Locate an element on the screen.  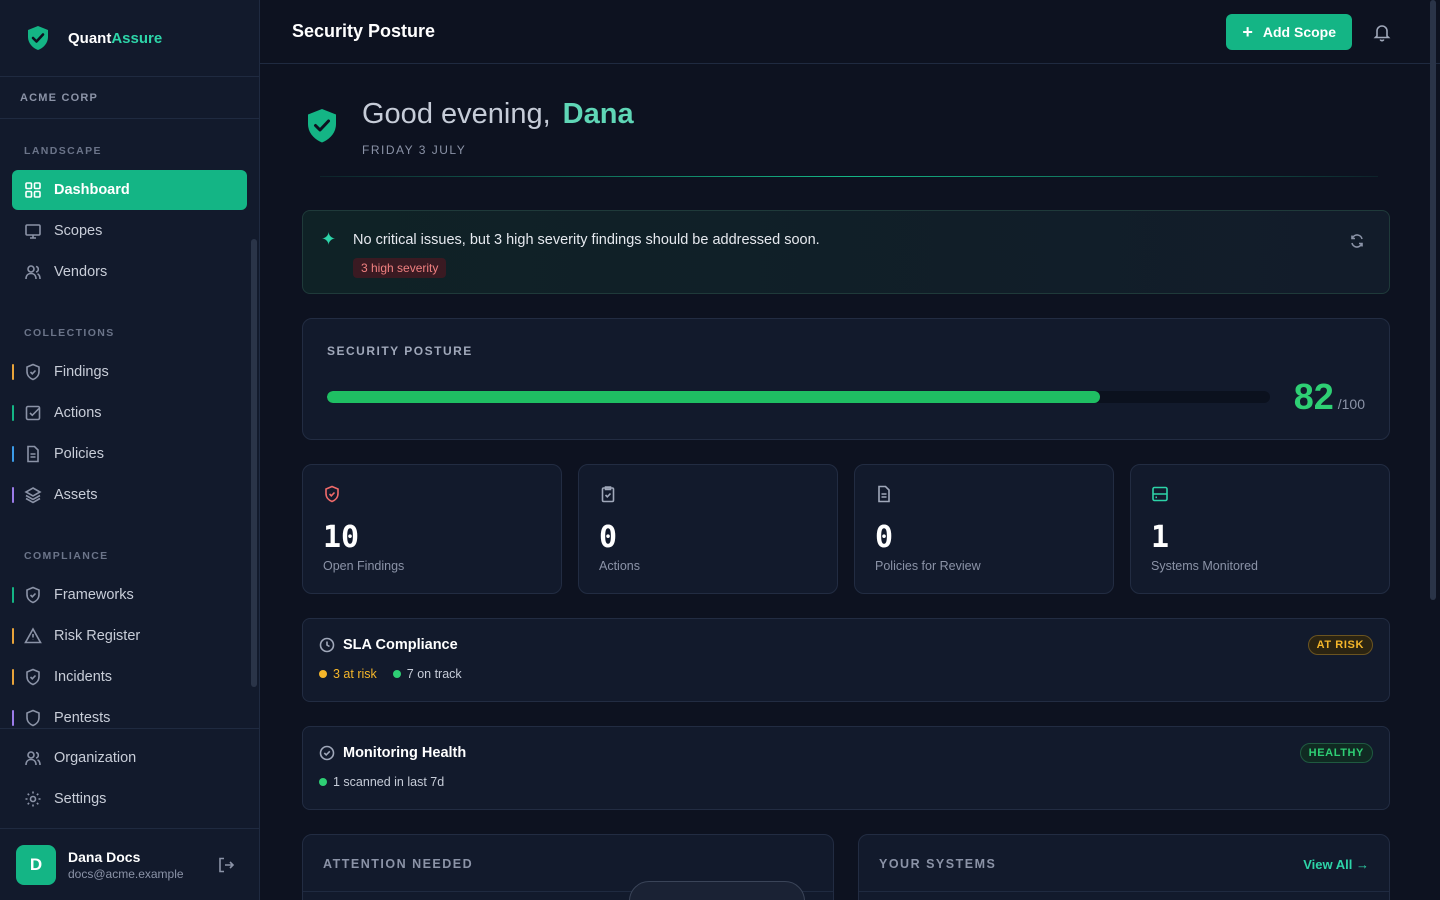
divider is located at coordinates (849, 176).